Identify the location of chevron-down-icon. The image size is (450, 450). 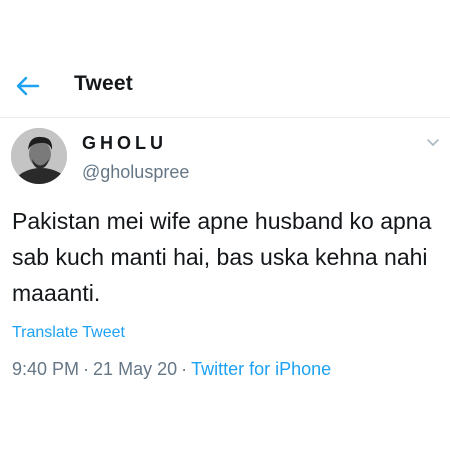
(433, 142).